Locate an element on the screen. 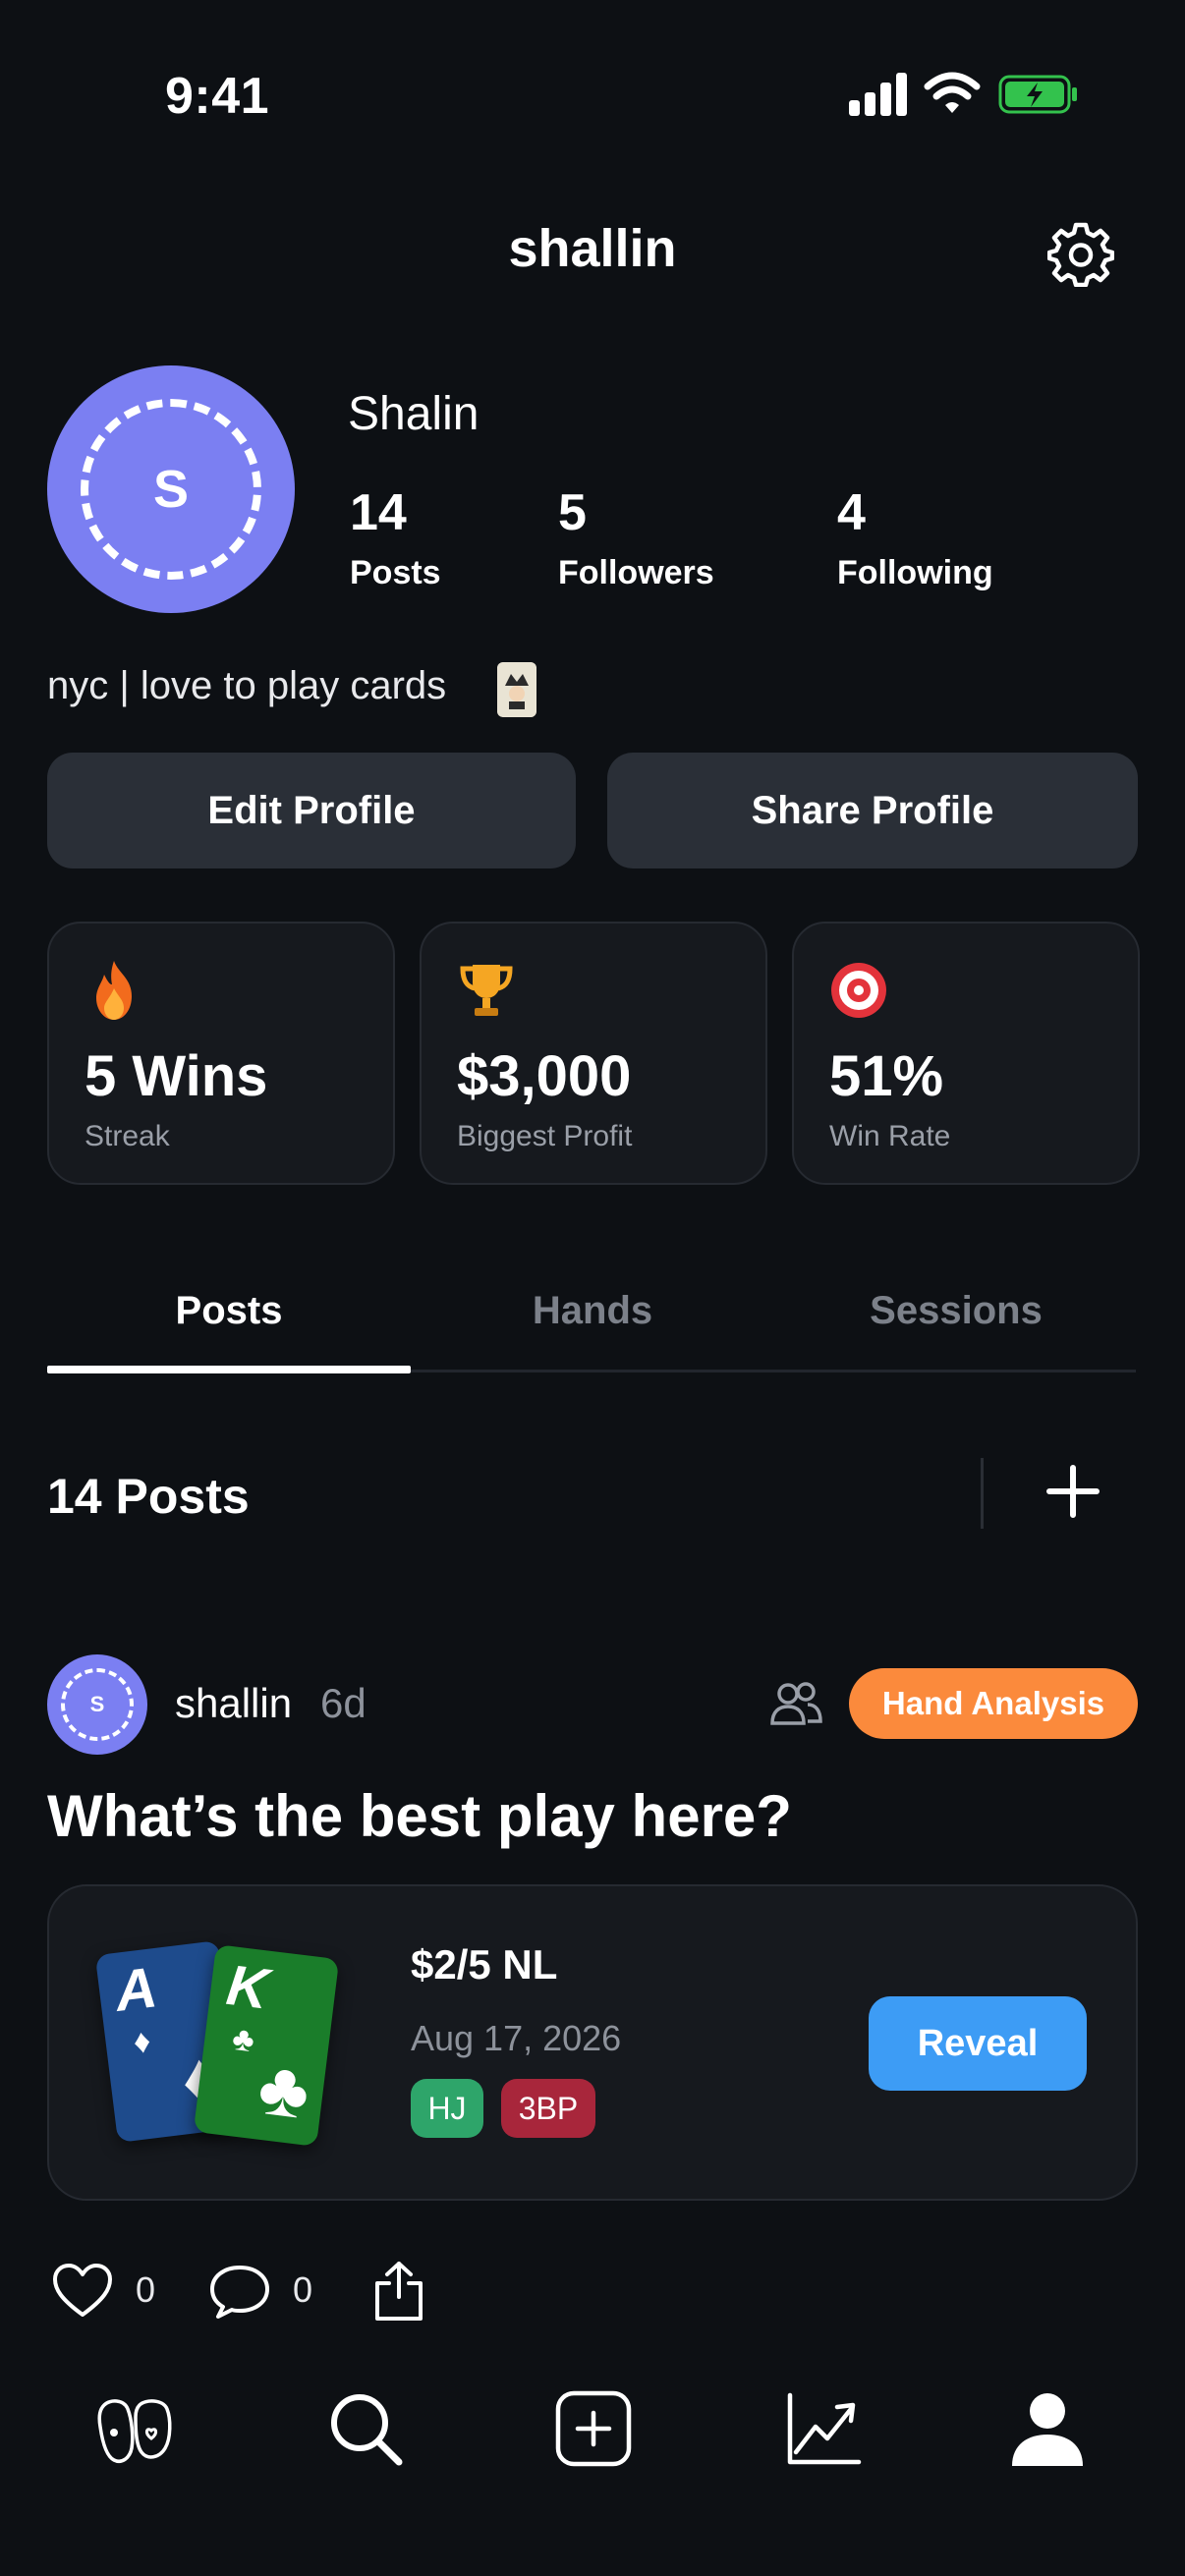  share-profile-button: Share Profile is located at coordinates (873, 810).